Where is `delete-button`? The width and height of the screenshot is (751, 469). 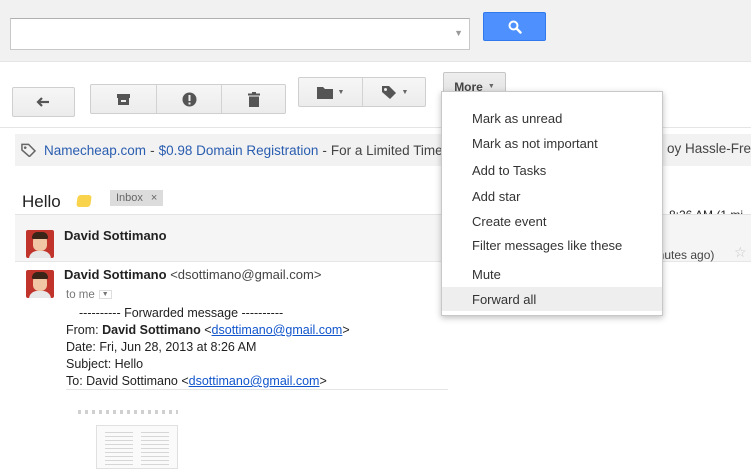 delete-button is located at coordinates (254, 99).